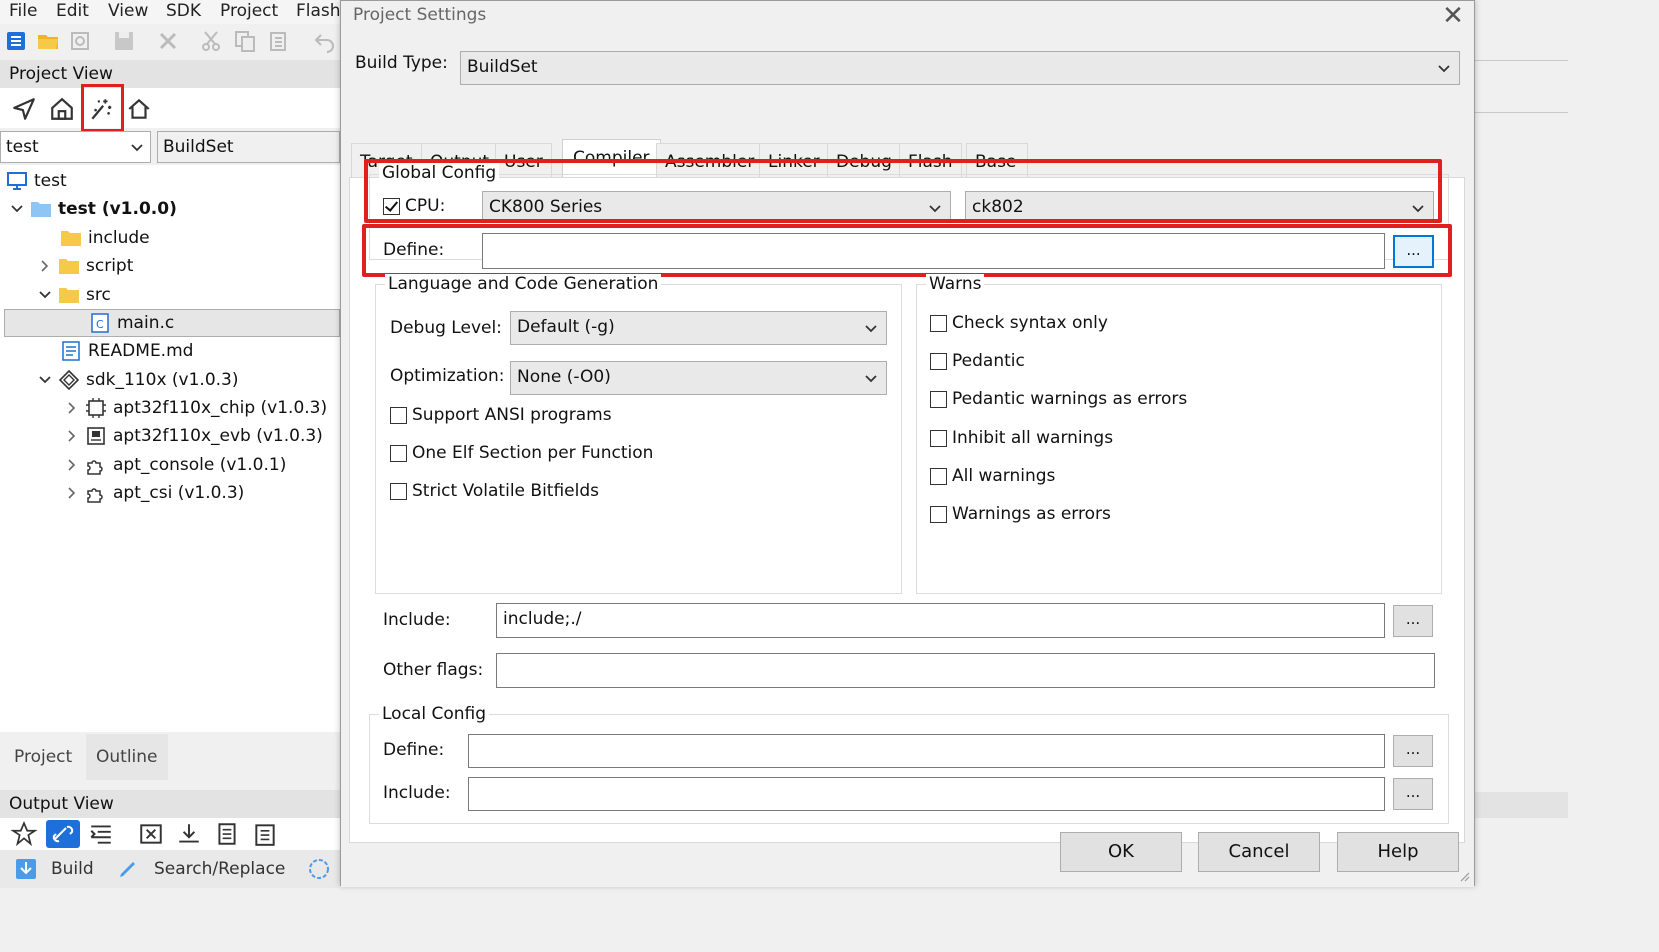  I want to click on tree-item: test, so click(36, 181).